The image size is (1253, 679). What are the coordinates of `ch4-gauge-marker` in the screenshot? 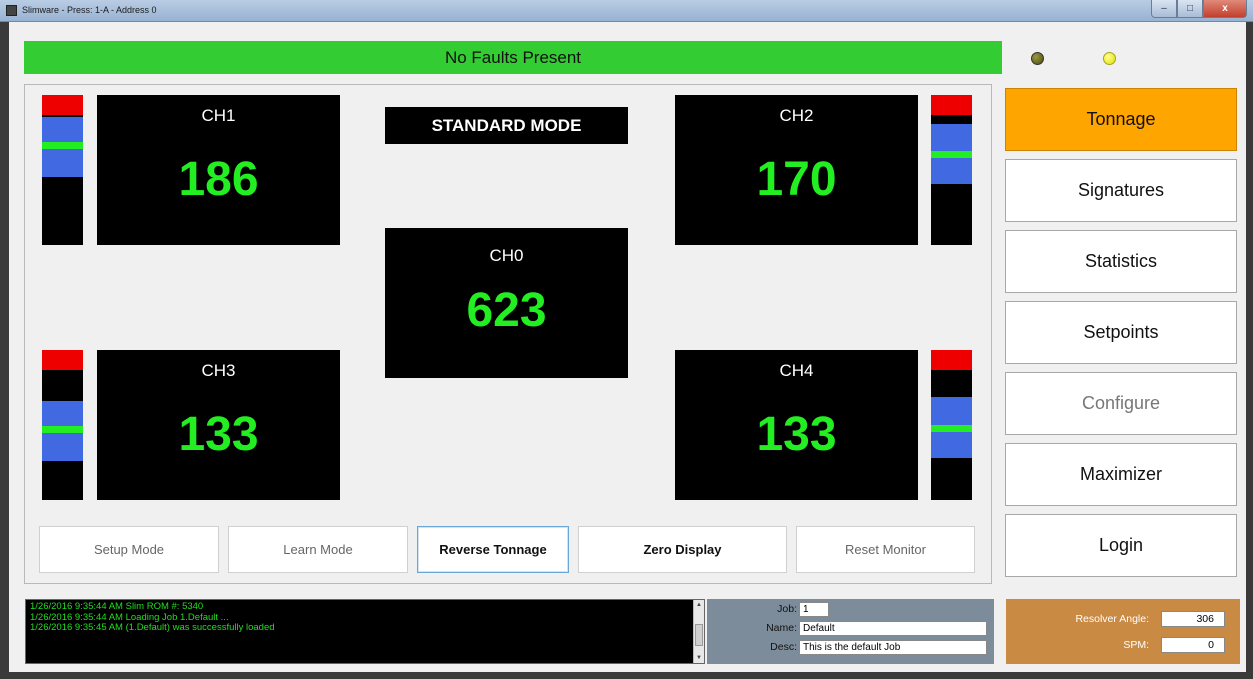 It's located at (951, 428).